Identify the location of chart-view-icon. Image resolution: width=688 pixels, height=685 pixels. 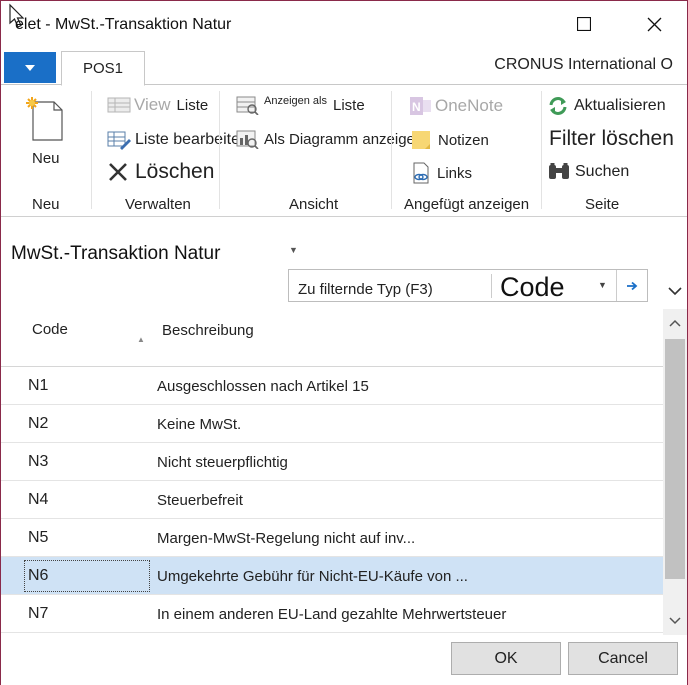
(247, 139).